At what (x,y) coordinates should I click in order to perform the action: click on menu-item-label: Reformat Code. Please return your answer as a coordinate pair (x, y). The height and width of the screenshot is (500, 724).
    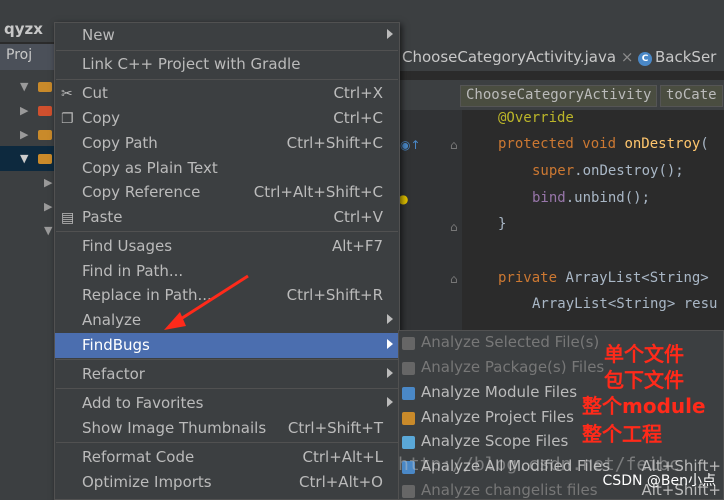
    Looking at the image, I should click on (138, 457).